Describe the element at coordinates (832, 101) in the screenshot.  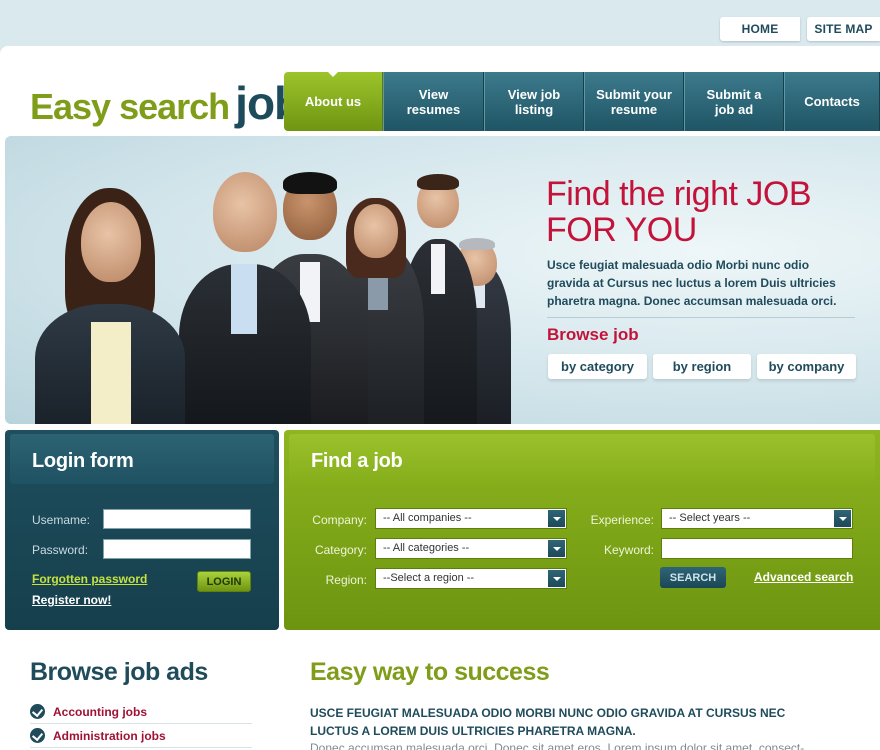
I see `nav-item-contacts: Contacts` at that location.